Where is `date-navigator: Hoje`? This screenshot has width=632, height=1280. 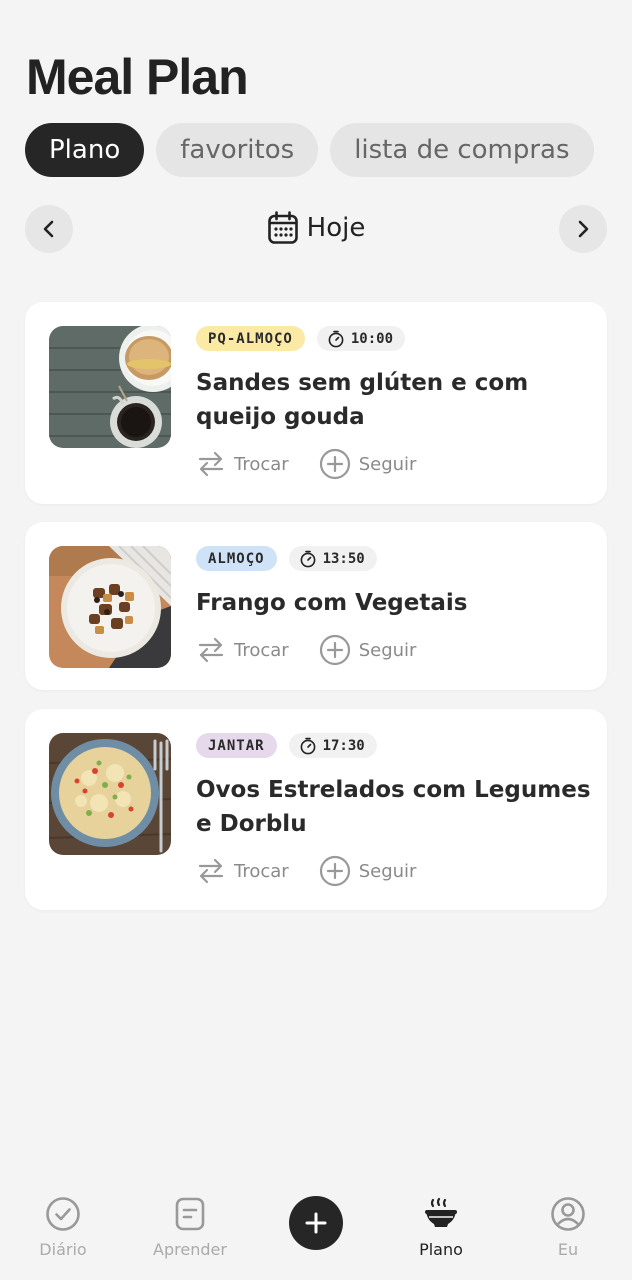
date-navigator: Hoje is located at coordinates (316, 230).